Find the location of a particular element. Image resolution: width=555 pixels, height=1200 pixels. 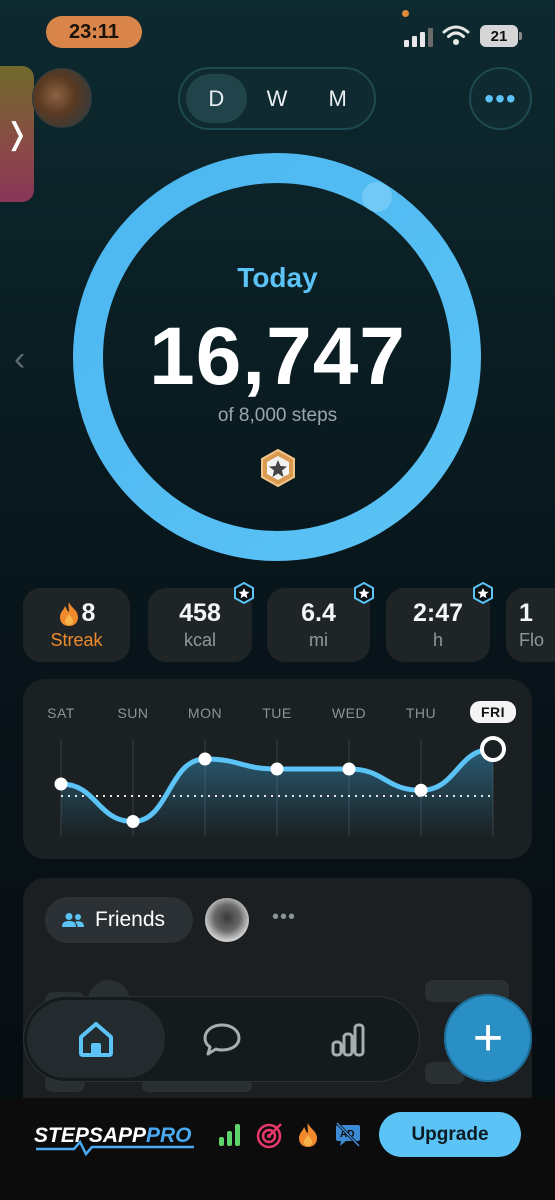

side-drawer-tab: ❭ is located at coordinates (17, 134).